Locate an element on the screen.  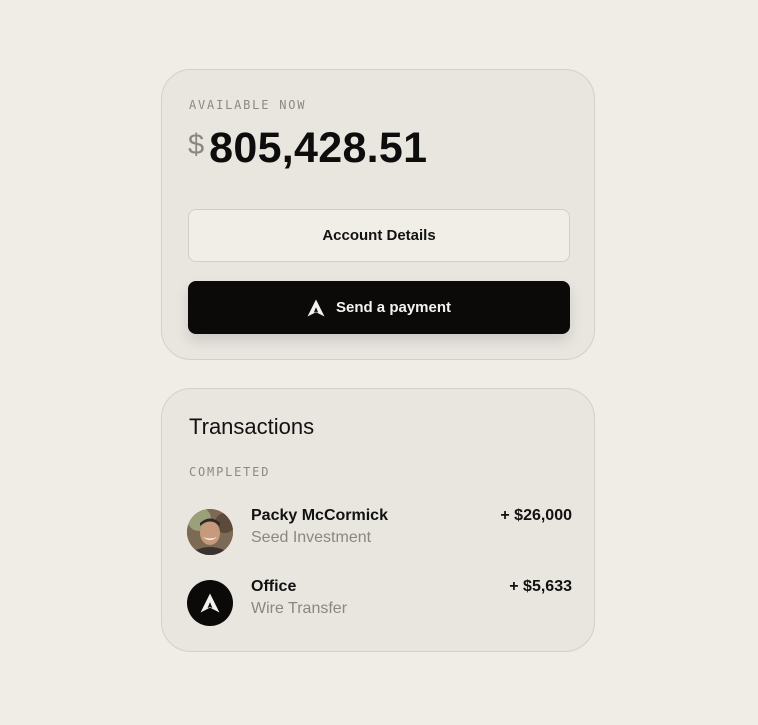
account-details-label: Account Details is located at coordinates (379, 235).